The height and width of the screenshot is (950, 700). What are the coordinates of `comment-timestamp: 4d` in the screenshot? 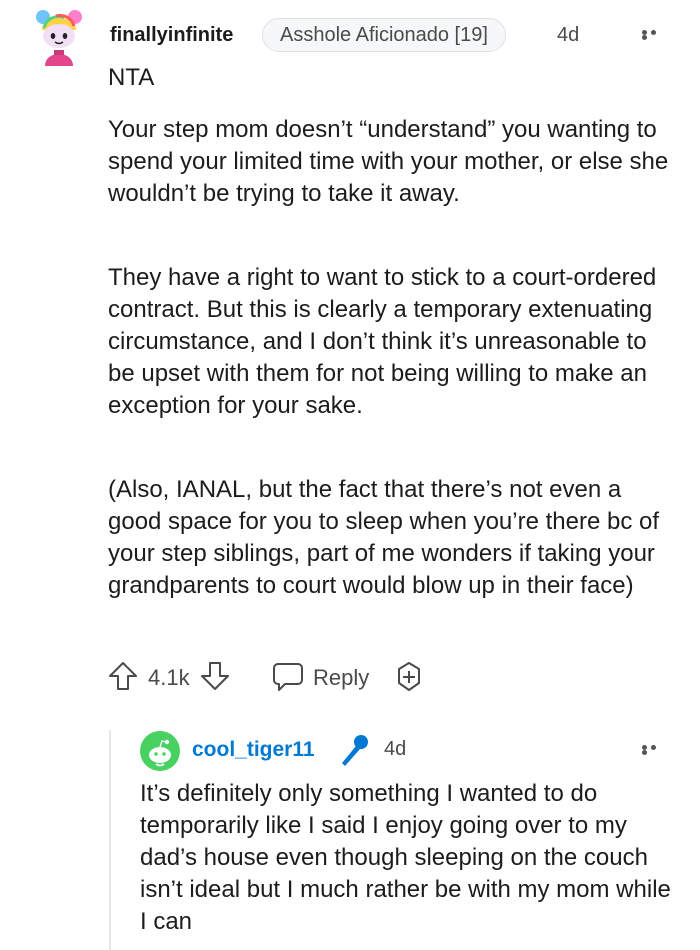 It's located at (568, 35).